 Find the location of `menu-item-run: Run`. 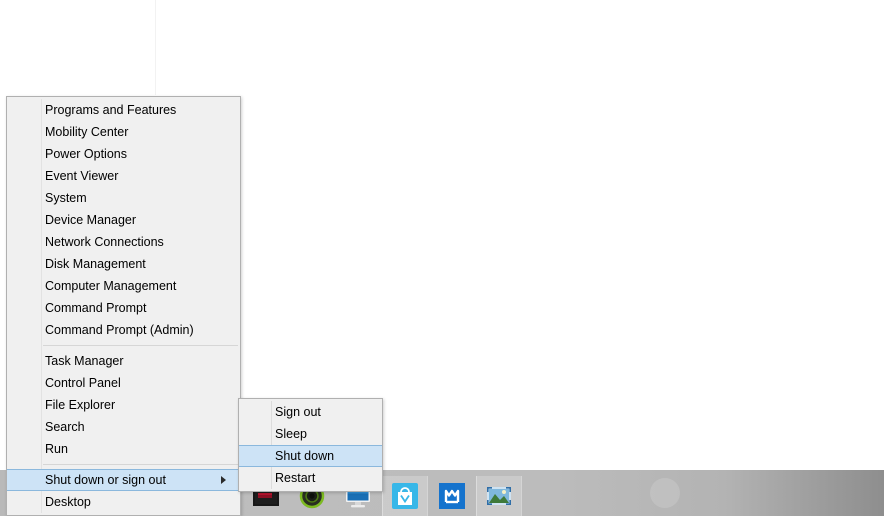

menu-item-run: Run is located at coordinates (123, 449).